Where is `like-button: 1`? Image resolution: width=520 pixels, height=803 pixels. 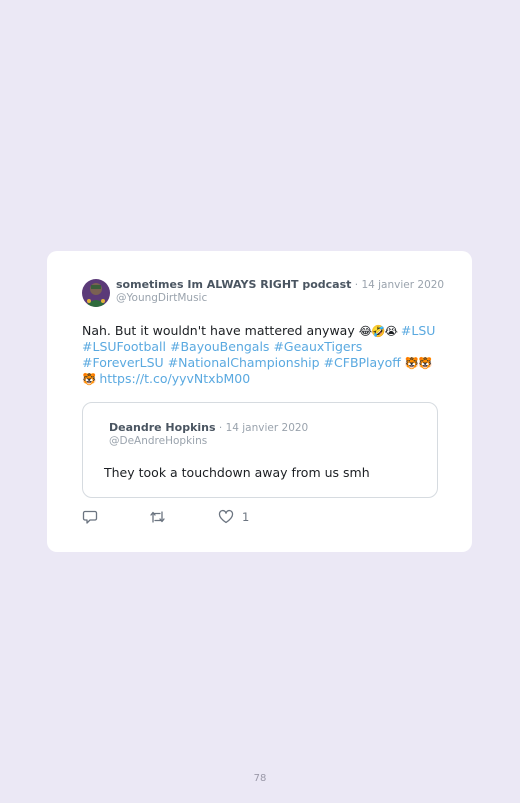 like-button: 1 is located at coordinates (233, 517).